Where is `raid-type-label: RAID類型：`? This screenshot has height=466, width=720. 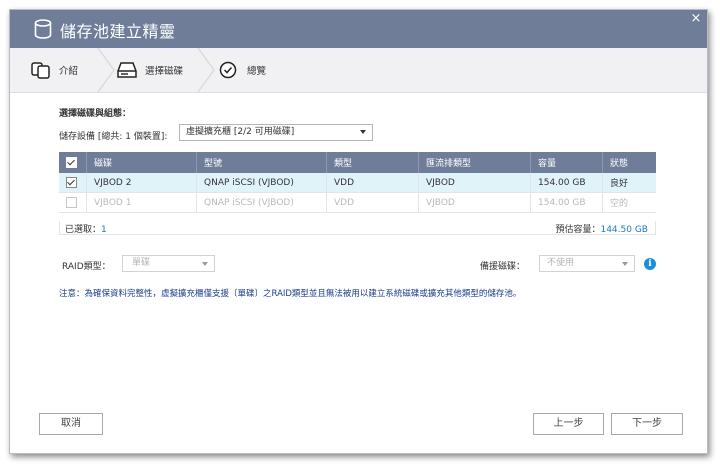
raid-type-label: RAID類型： is located at coordinates (86, 267).